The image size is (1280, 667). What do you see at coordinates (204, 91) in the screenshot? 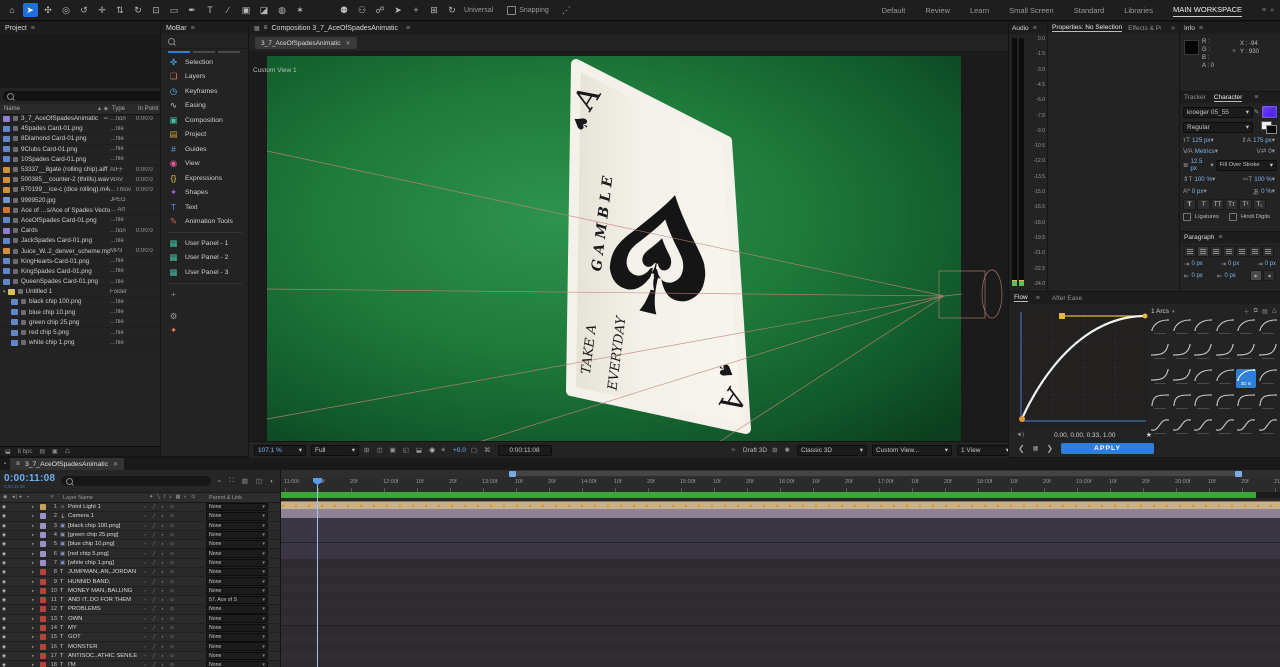
I see `mobar-item-keyframes: ◷ Keyframes` at bounding box center [204, 91].